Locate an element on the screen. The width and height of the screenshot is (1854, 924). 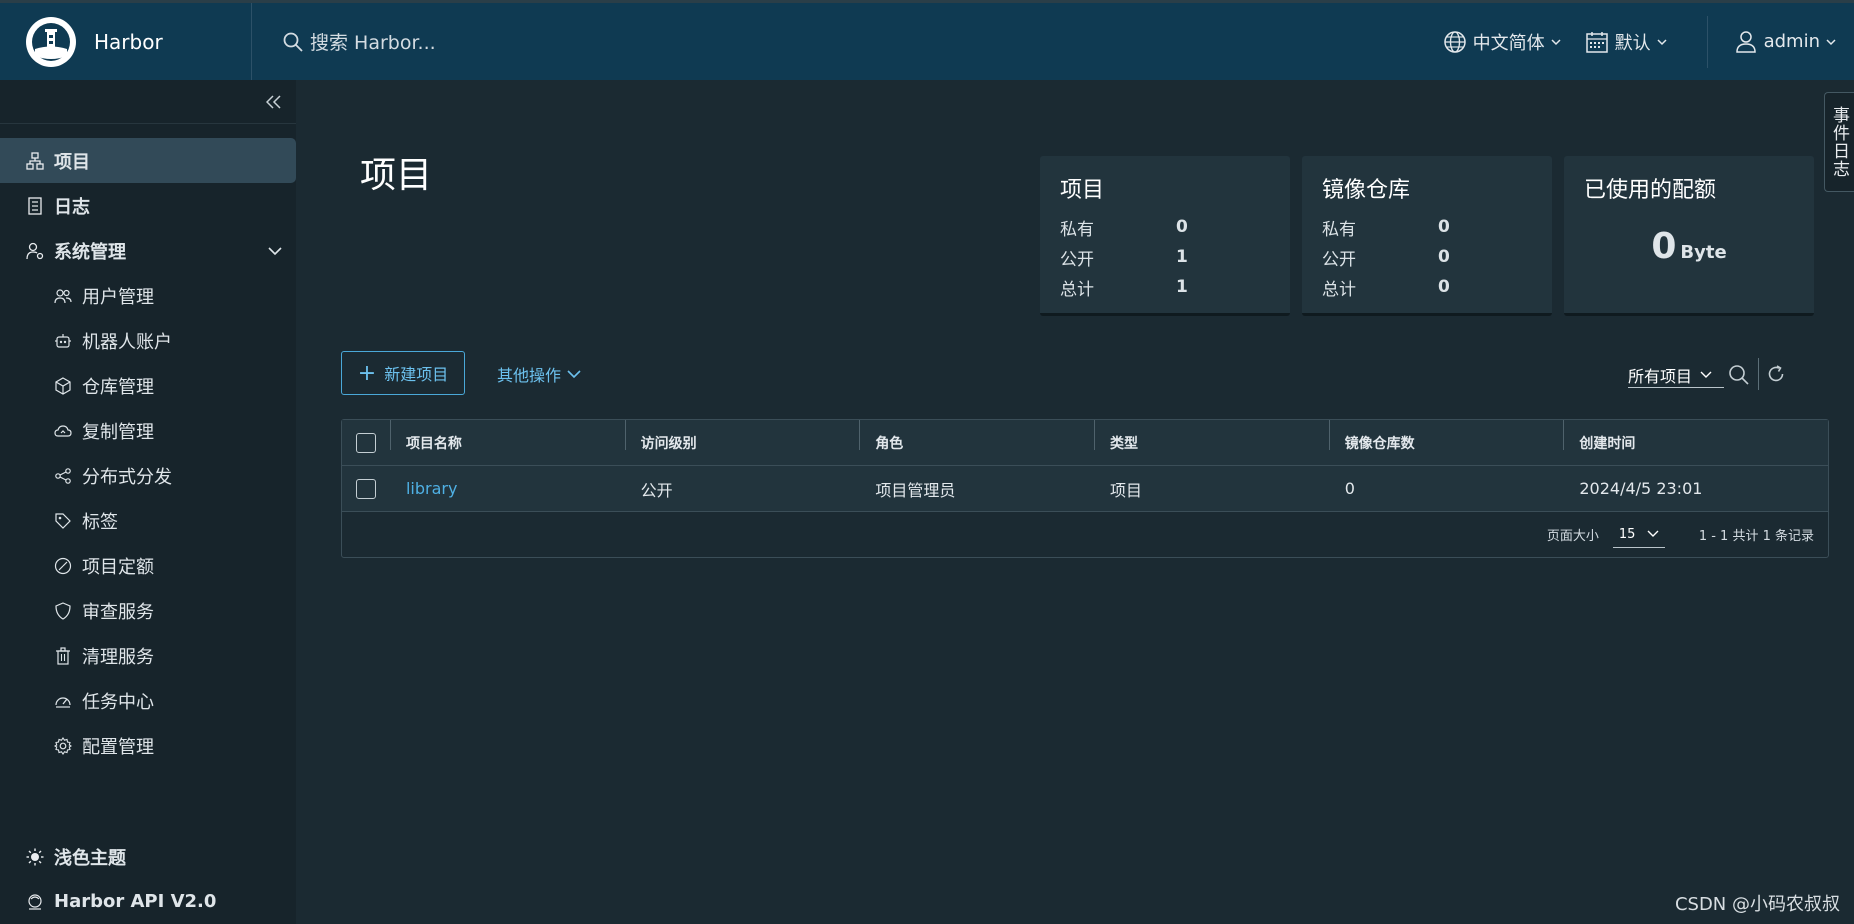
sidebar-item-clean-up: 清理服务 is located at coordinates (148, 655).